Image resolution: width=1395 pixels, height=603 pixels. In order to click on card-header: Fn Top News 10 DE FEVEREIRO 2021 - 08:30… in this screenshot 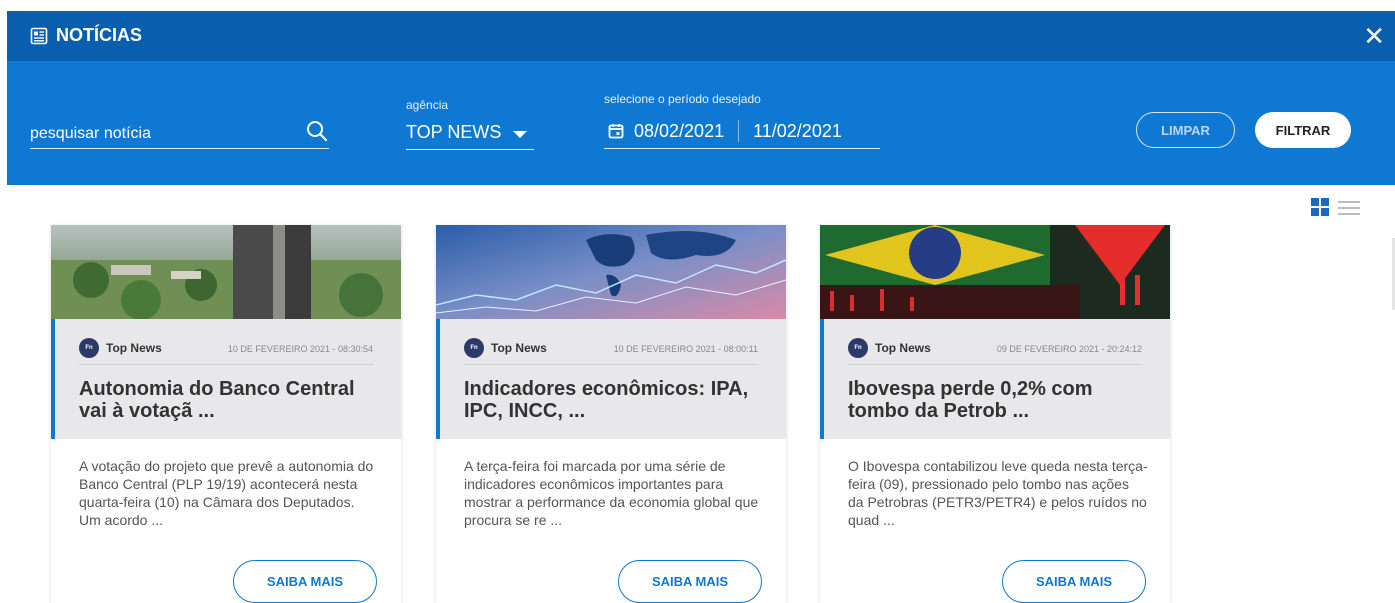, I will do `click(226, 379)`.